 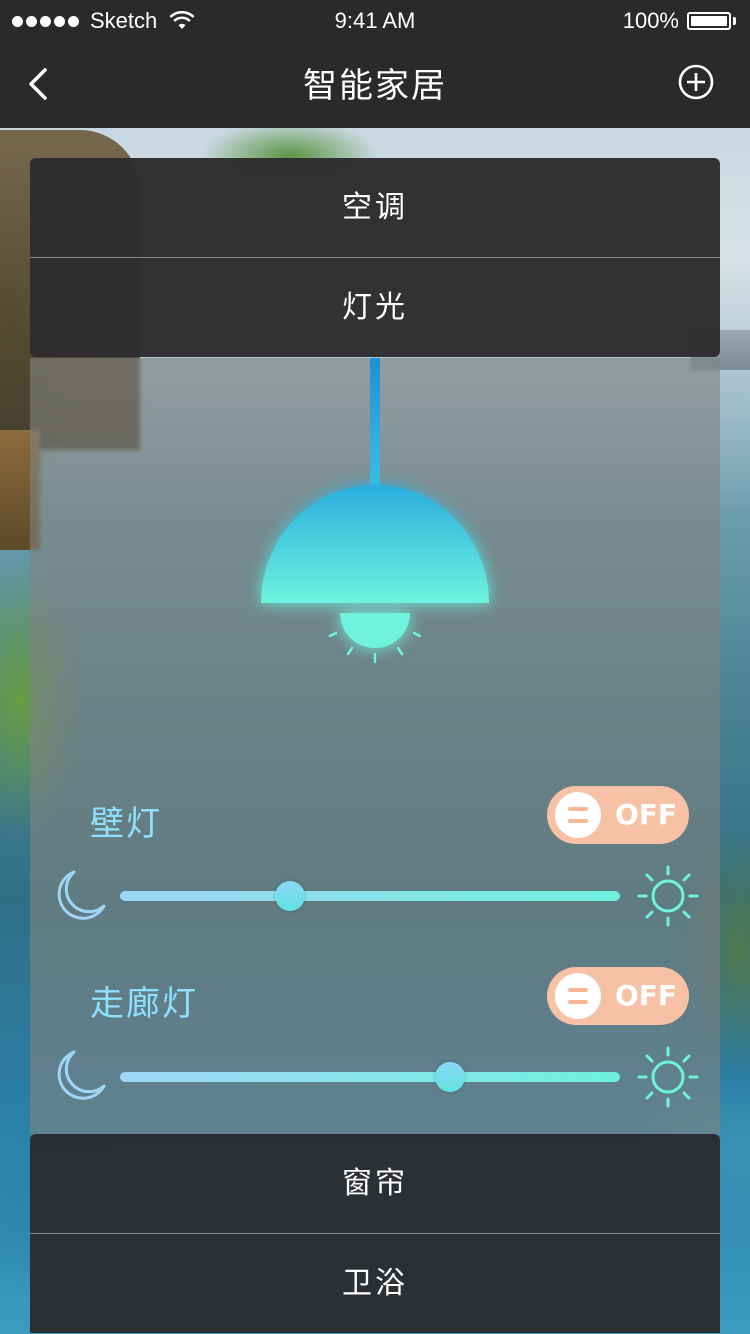 What do you see at coordinates (290, 896) in the screenshot?
I see `wall-lamp-slider-thumb` at bounding box center [290, 896].